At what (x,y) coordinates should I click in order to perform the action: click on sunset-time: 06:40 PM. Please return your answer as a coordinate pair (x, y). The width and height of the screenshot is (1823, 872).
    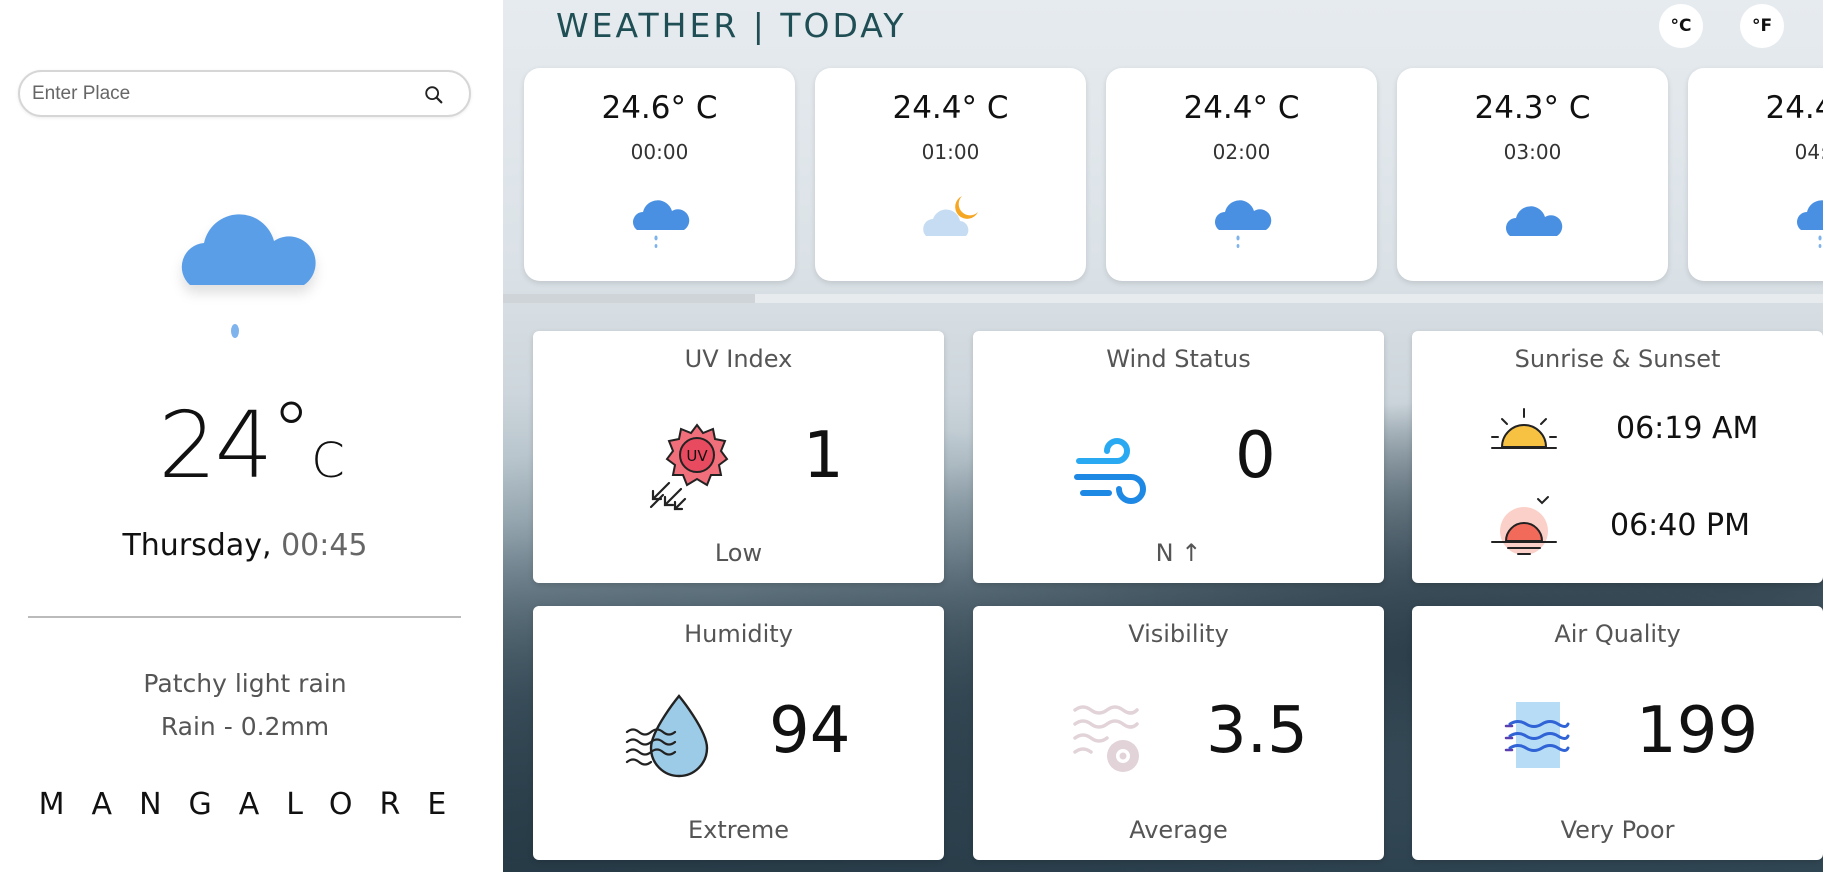
    Looking at the image, I should click on (1680, 525).